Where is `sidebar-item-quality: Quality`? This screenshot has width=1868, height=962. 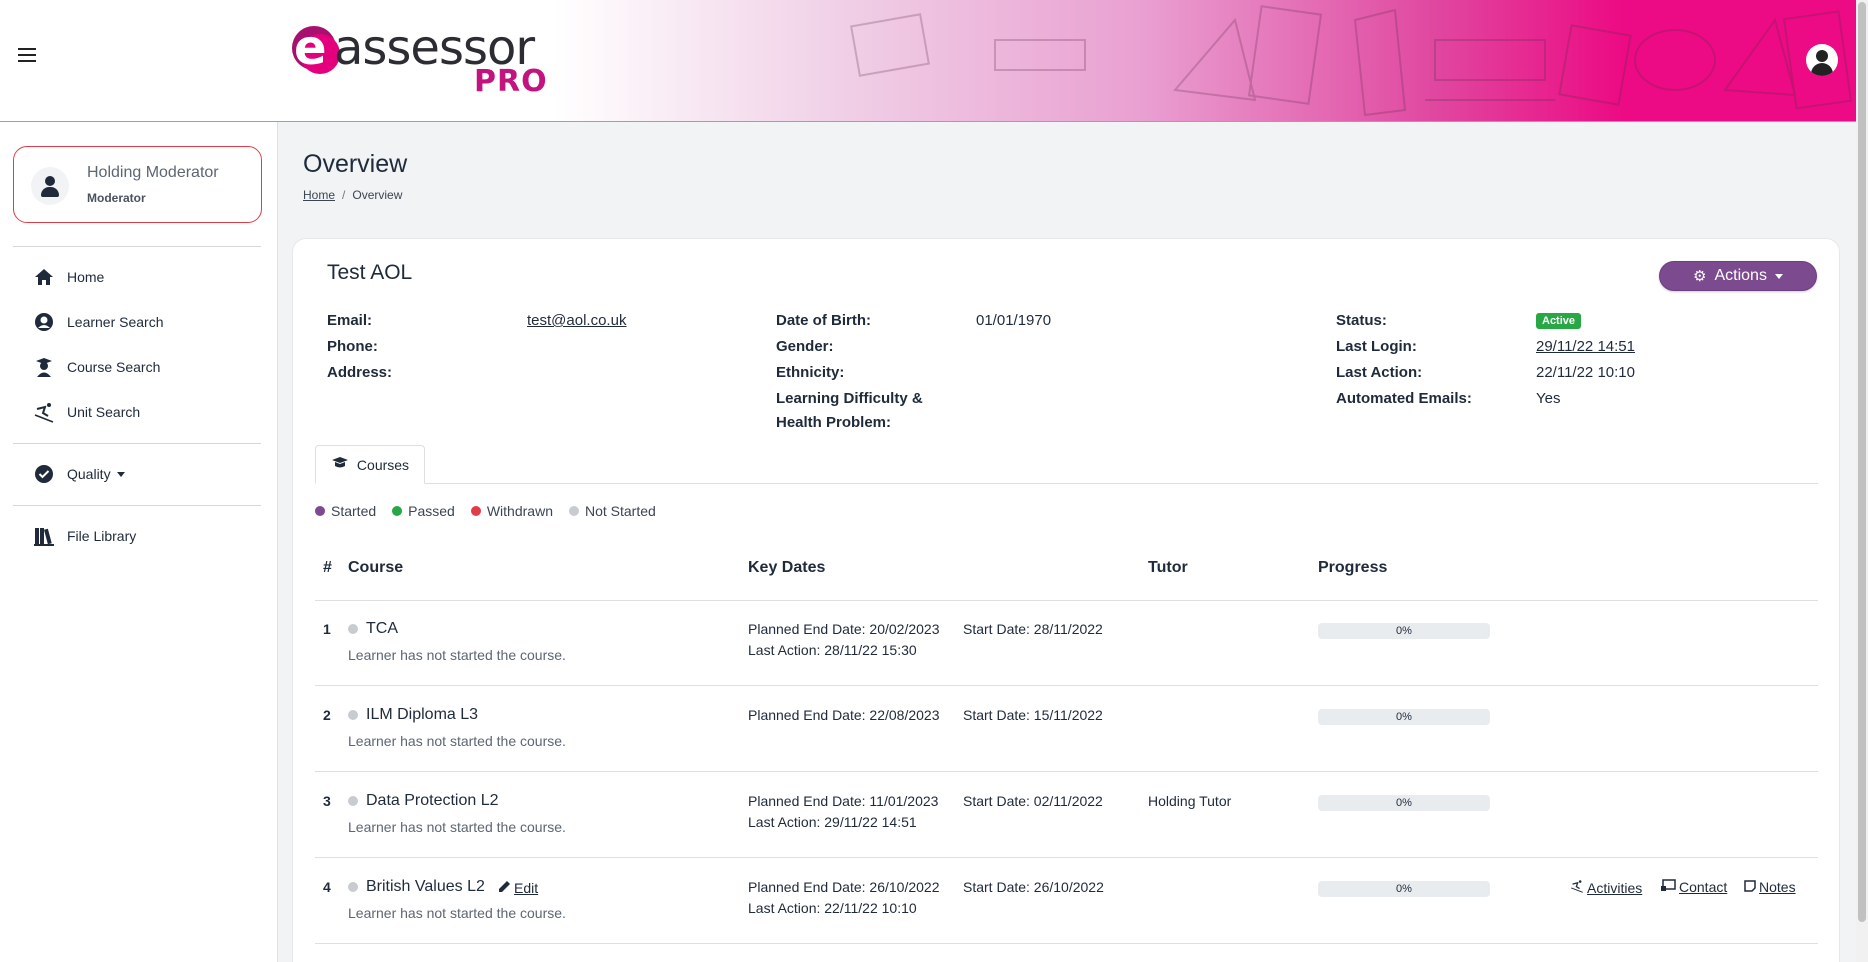
sidebar-item-quality: Quality is located at coordinates (79, 474).